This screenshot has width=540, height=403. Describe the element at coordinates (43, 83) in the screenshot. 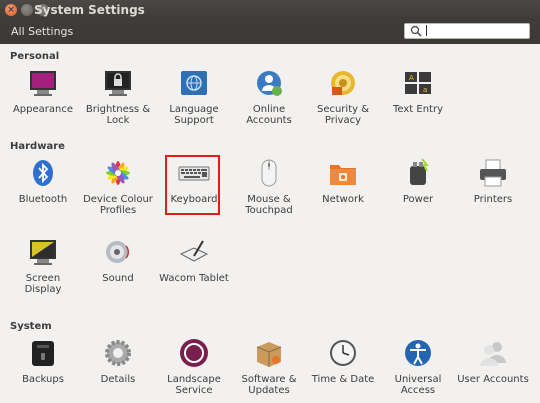

I see `appearance-icon` at that location.